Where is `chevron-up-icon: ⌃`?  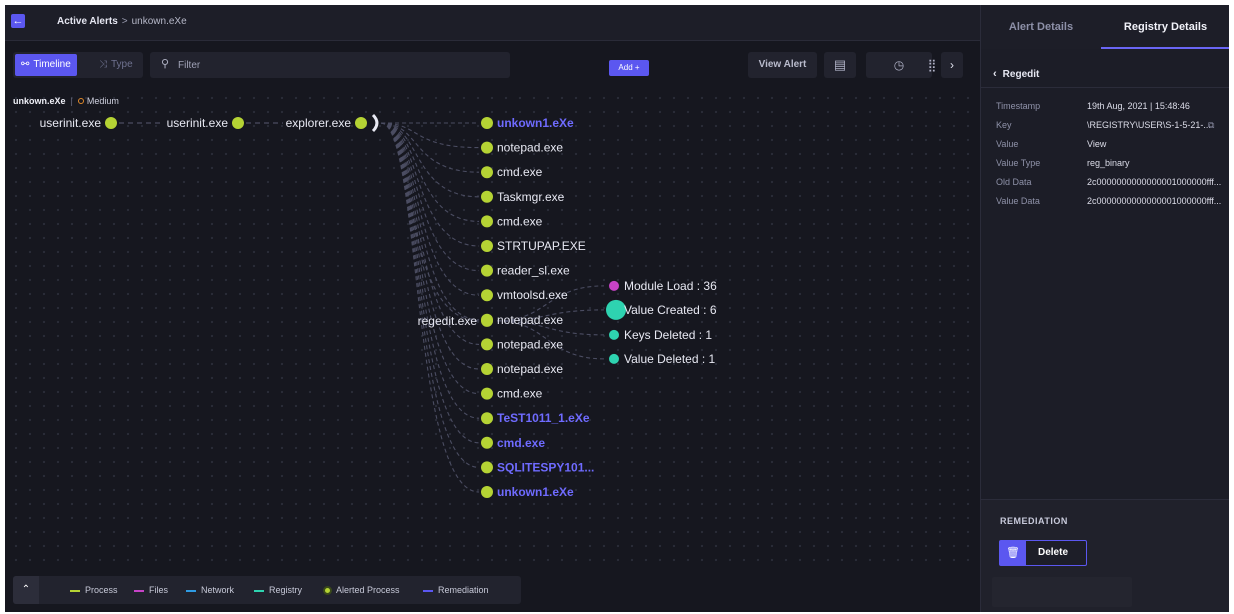 chevron-up-icon: ⌃ is located at coordinates (26, 589).